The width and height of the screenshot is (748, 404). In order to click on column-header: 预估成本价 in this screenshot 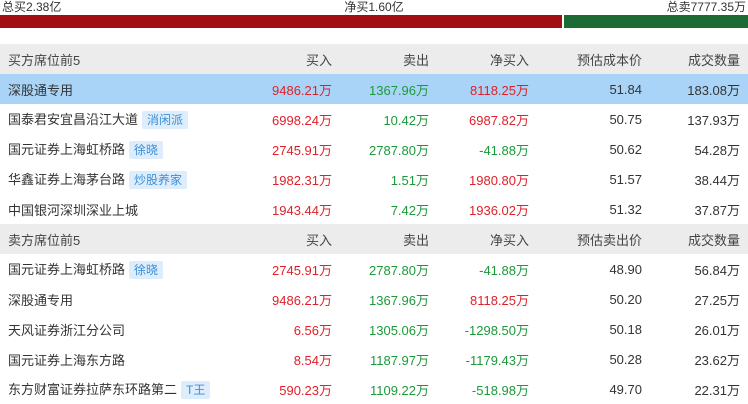, I will do `click(593, 59)`.